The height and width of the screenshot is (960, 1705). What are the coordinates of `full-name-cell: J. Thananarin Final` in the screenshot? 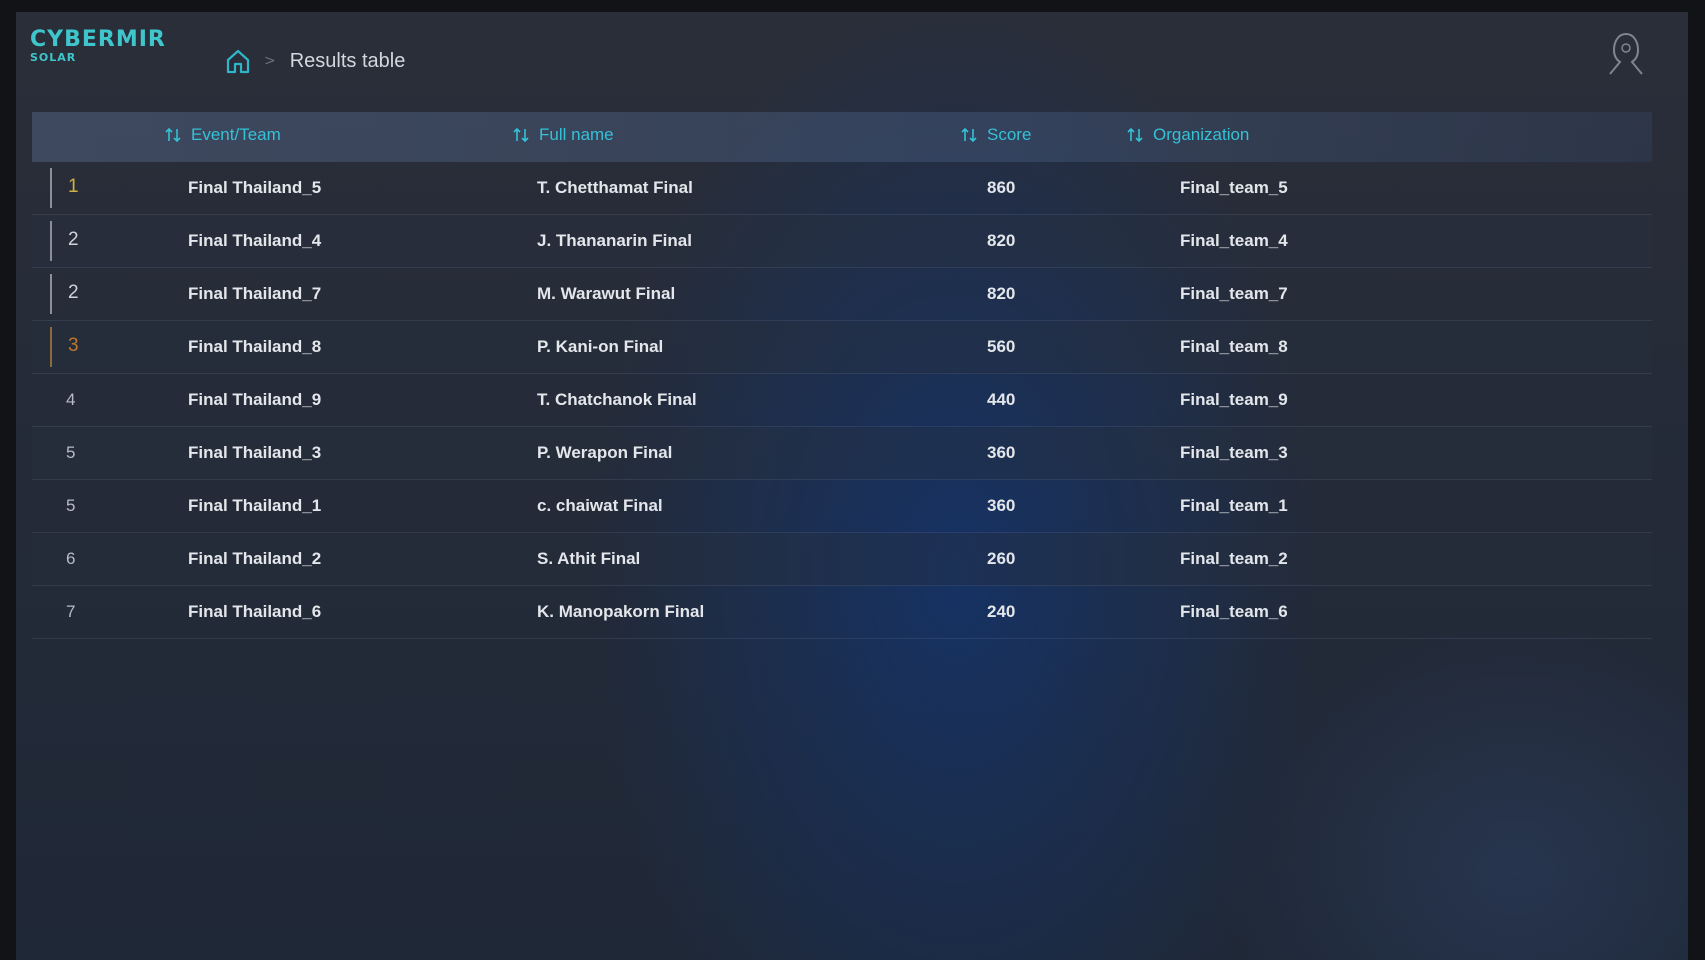 It's located at (614, 240).